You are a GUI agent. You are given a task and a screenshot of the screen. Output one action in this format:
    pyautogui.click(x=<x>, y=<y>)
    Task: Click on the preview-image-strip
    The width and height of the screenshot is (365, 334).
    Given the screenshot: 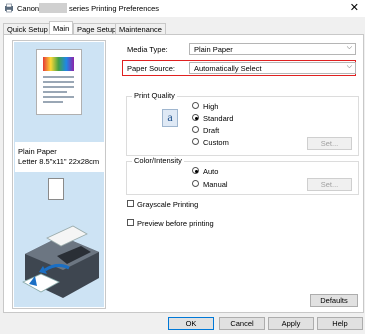 What is the action you would take?
    pyautogui.click(x=58, y=64)
    